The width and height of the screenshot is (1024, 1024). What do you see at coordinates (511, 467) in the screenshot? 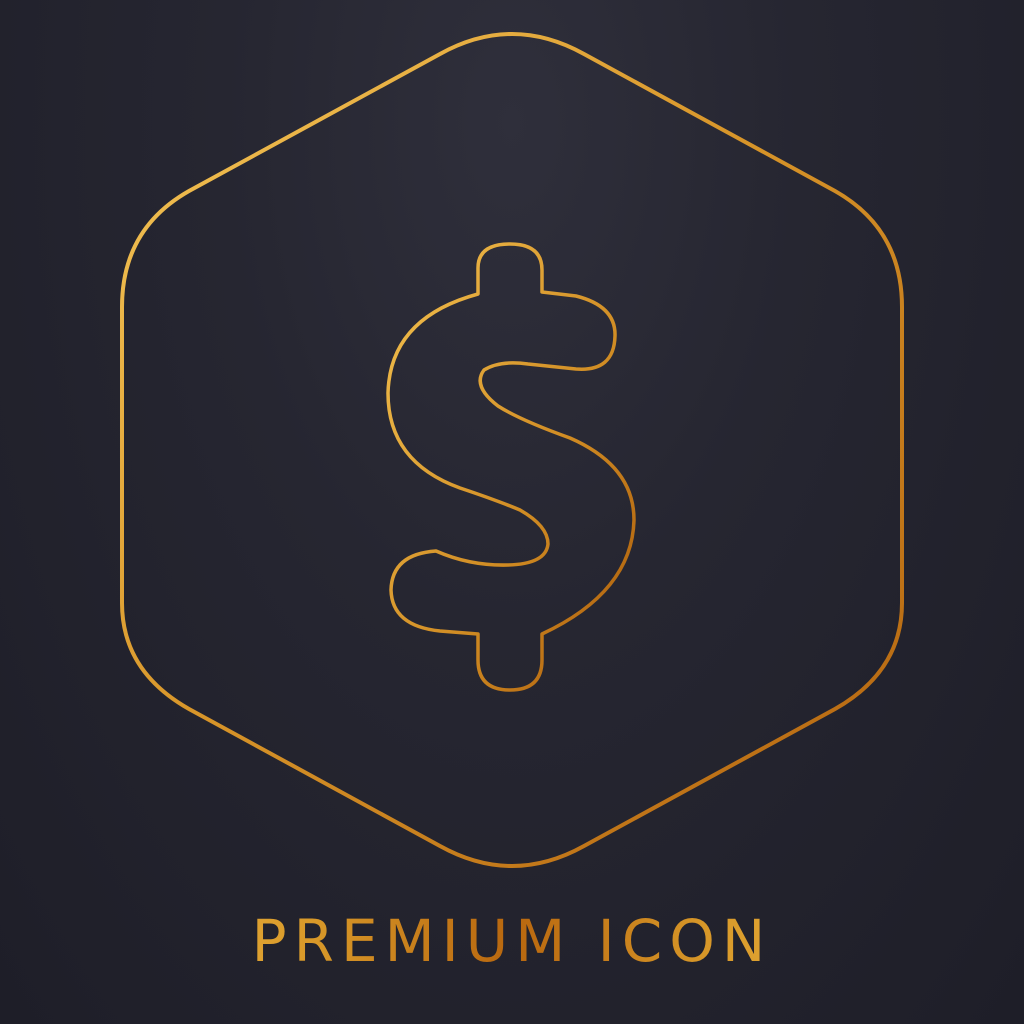
I see `dollar-sign-icon` at bounding box center [511, 467].